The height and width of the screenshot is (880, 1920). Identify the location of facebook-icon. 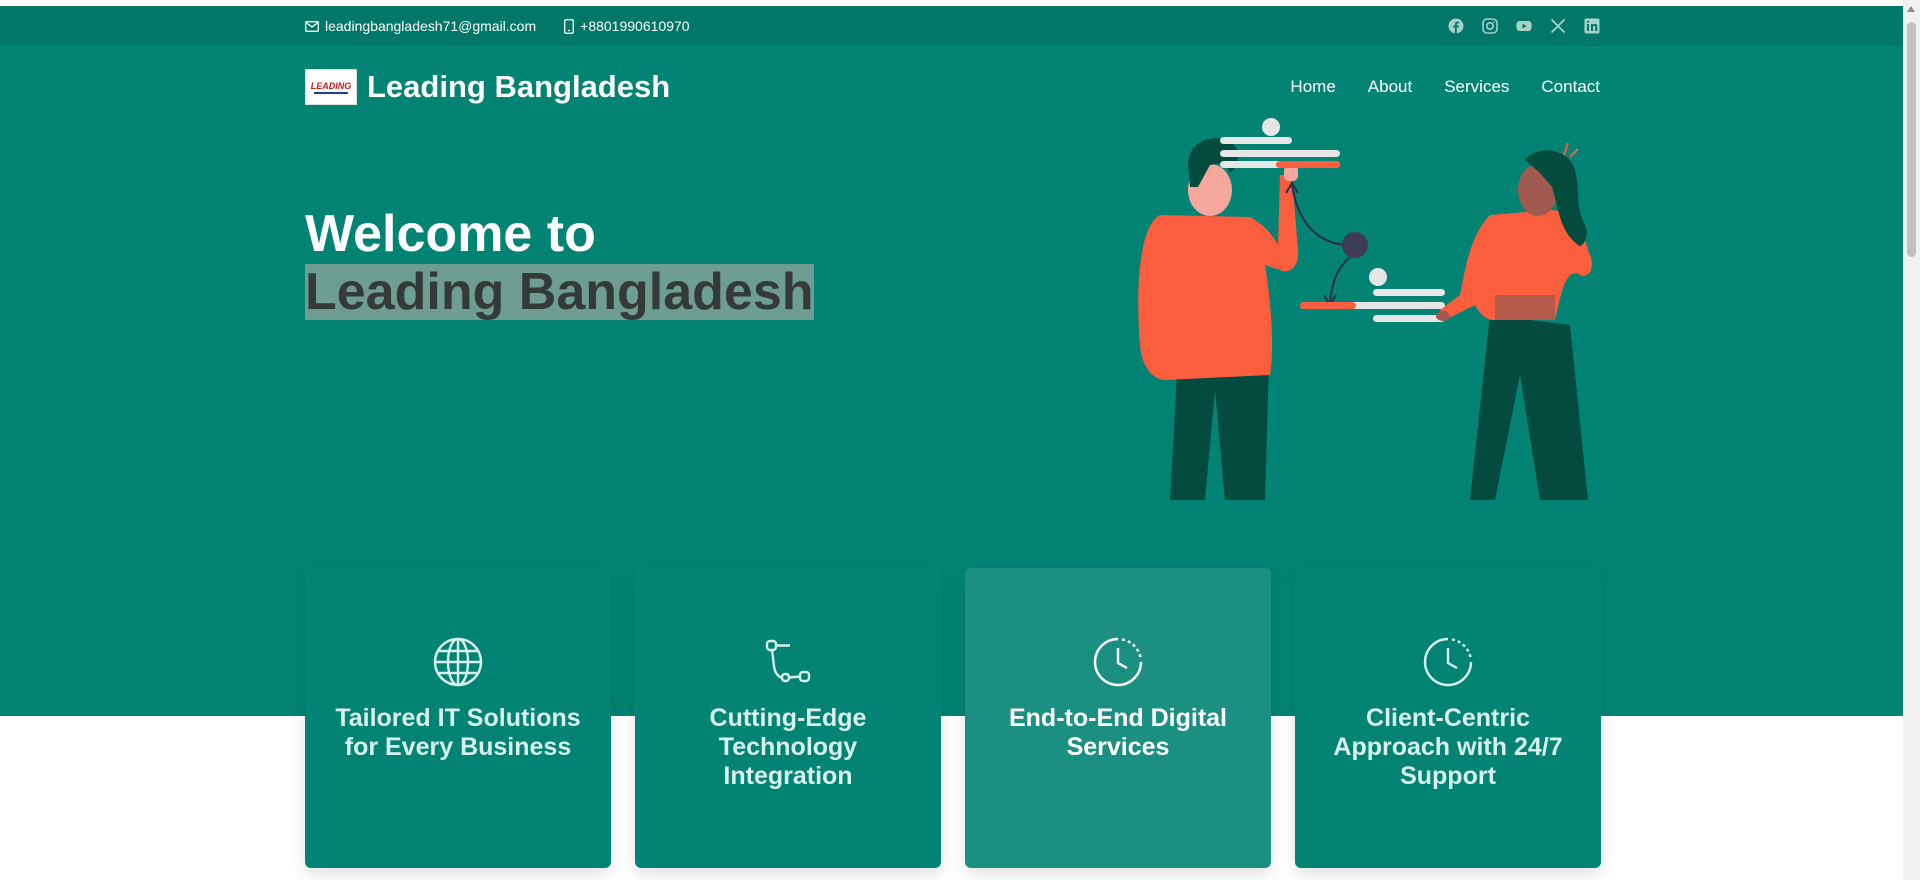
(1456, 26).